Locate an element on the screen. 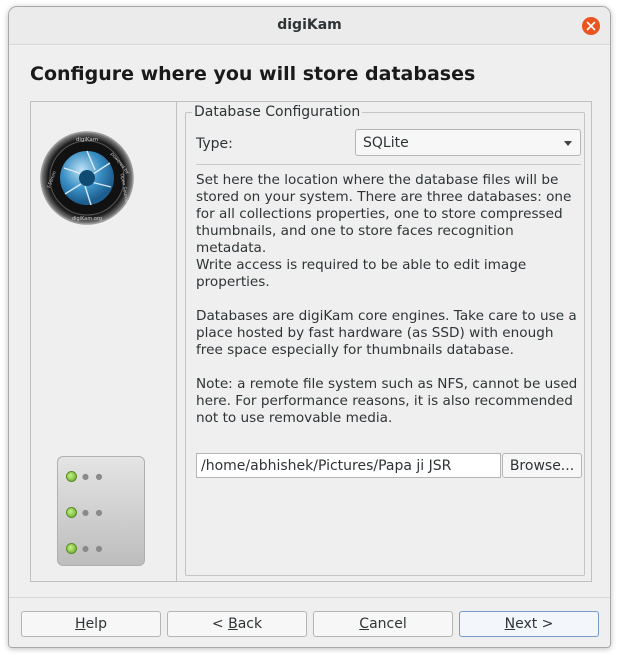  database-server-icon: ● ● ● ● ● ● is located at coordinates (101, 511).